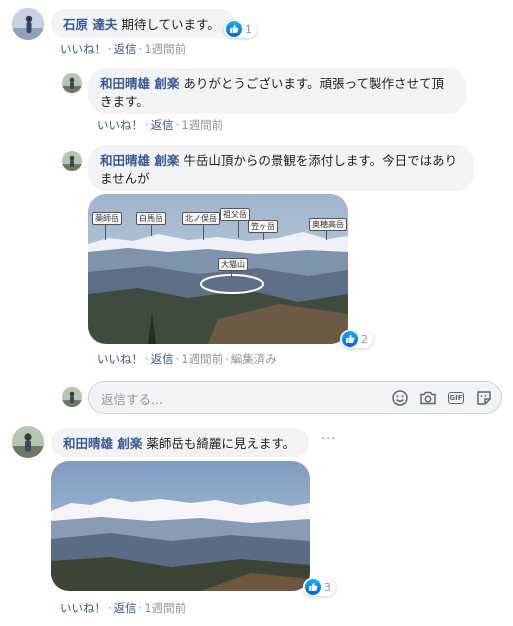 The width and height of the screenshot is (513, 626). Describe the element at coordinates (254, 359) in the screenshot. I see `edited-label: 編集済み` at that location.